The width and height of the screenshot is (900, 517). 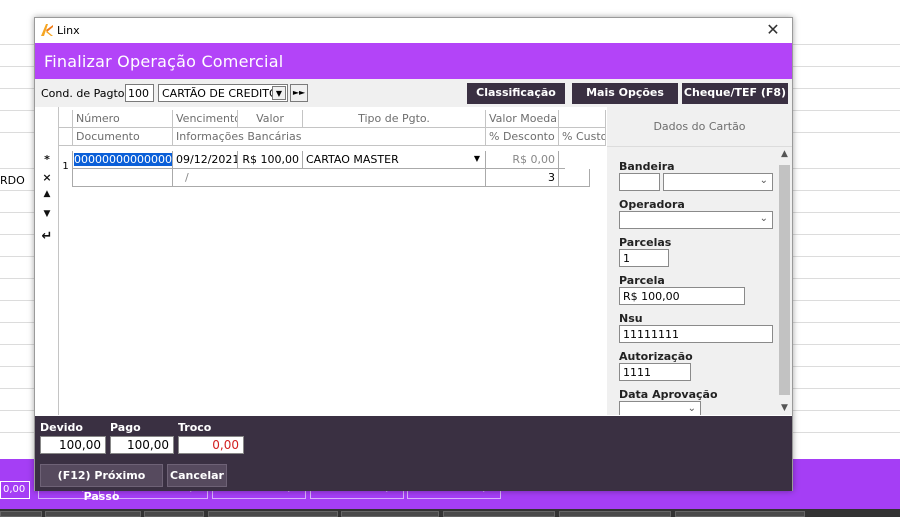 What do you see at coordinates (270, 160) in the screenshot?
I see `cell-valor: R$ 100,00` at bounding box center [270, 160].